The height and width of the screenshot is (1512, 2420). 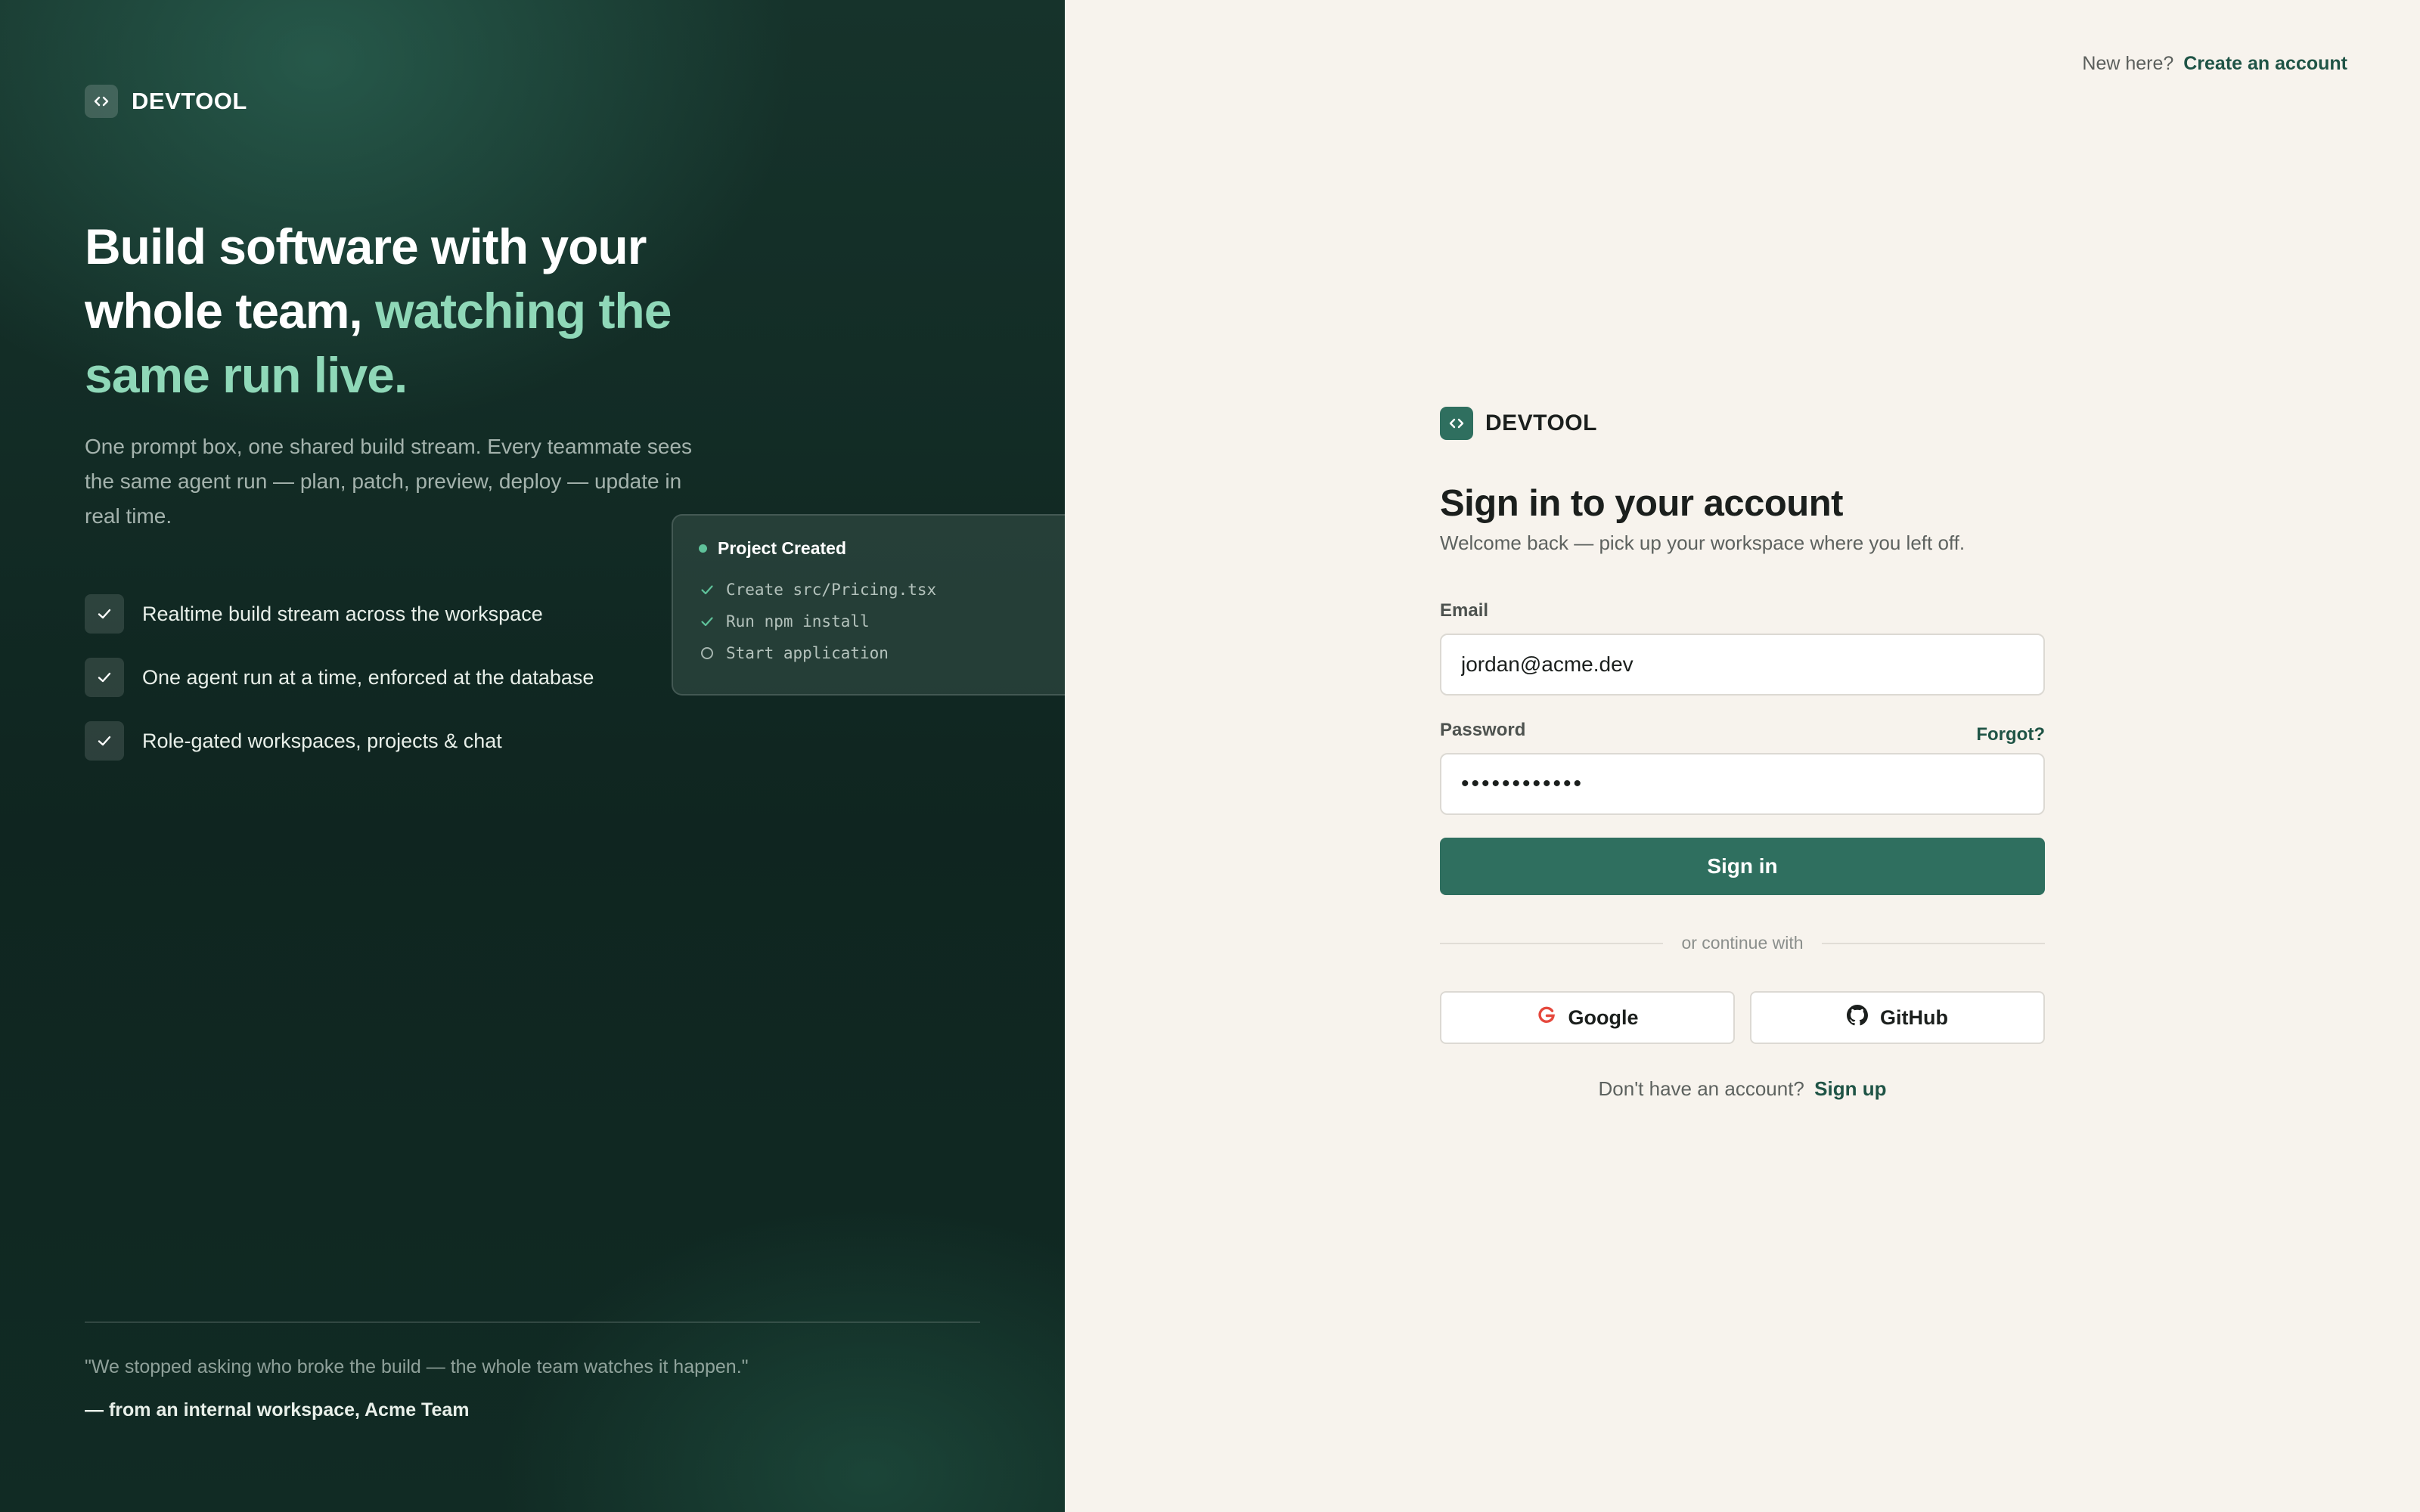 I want to click on github-sign-in-button: GitHub, so click(x=1897, y=1018).